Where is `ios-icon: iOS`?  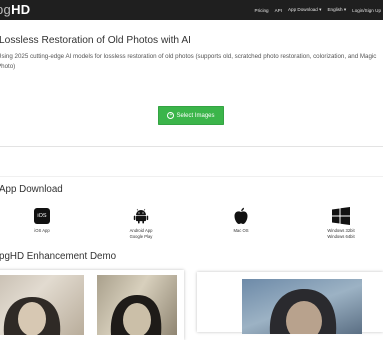 ios-icon: iOS is located at coordinates (42, 216).